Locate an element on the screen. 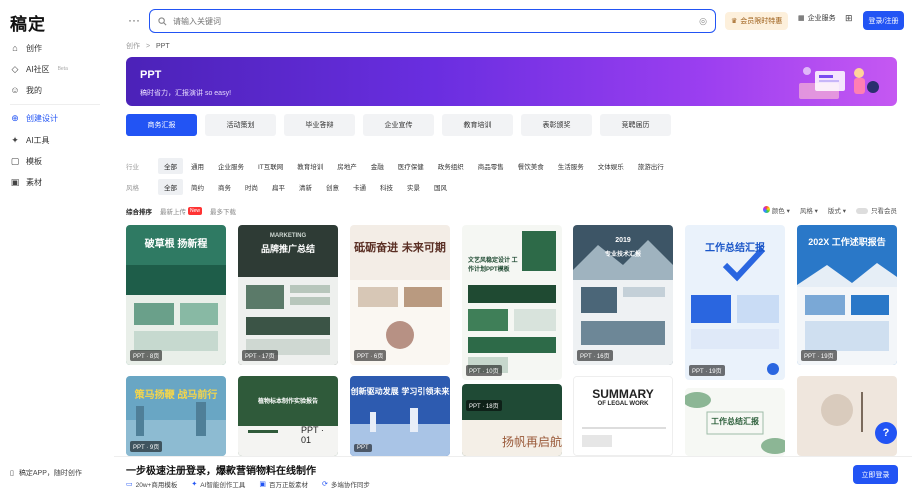 This screenshot has width=912, height=494. color-wheel-icon is located at coordinates (766, 209).